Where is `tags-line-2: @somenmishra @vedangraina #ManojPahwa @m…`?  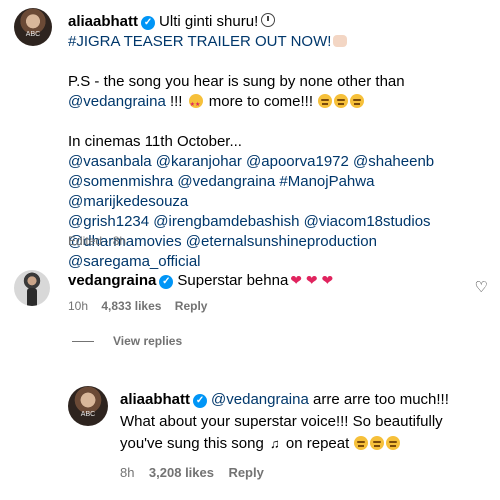 tags-line-2: @somenmishra @vedangraina #ManojPahwa @m… is located at coordinates (278, 192).